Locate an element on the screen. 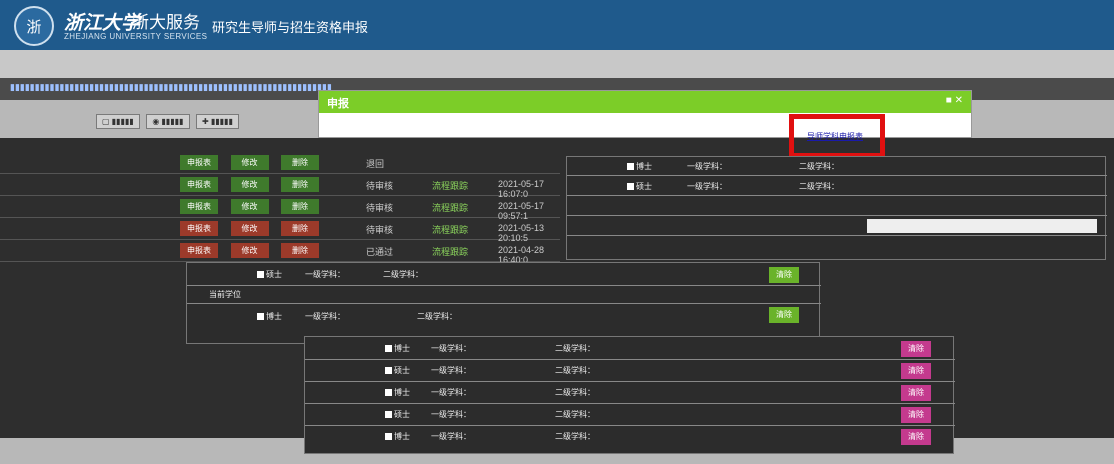 The height and width of the screenshot is (464, 1114). table-row: 申报表 修改 删除 待审核 流程跟踪 2021-05-13 20:10:5 is located at coordinates (280, 230).